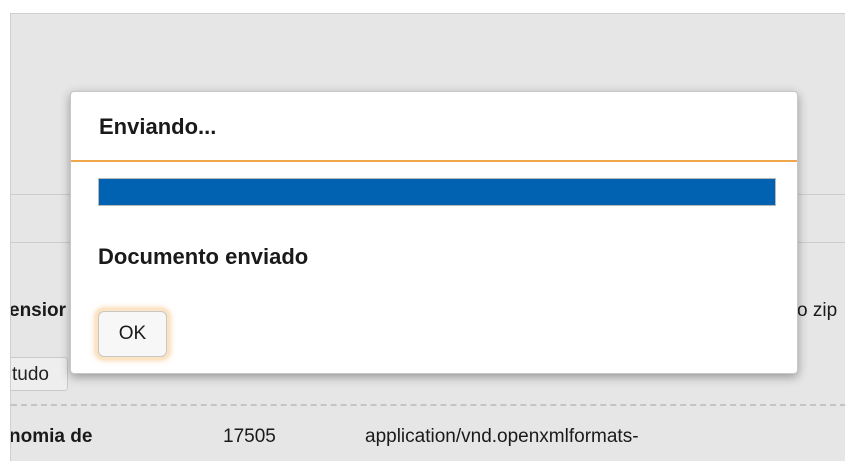 The width and height of the screenshot is (845, 461). Describe the element at coordinates (249, 436) in the screenshot. I see `row-file-size: 17505` at that location.